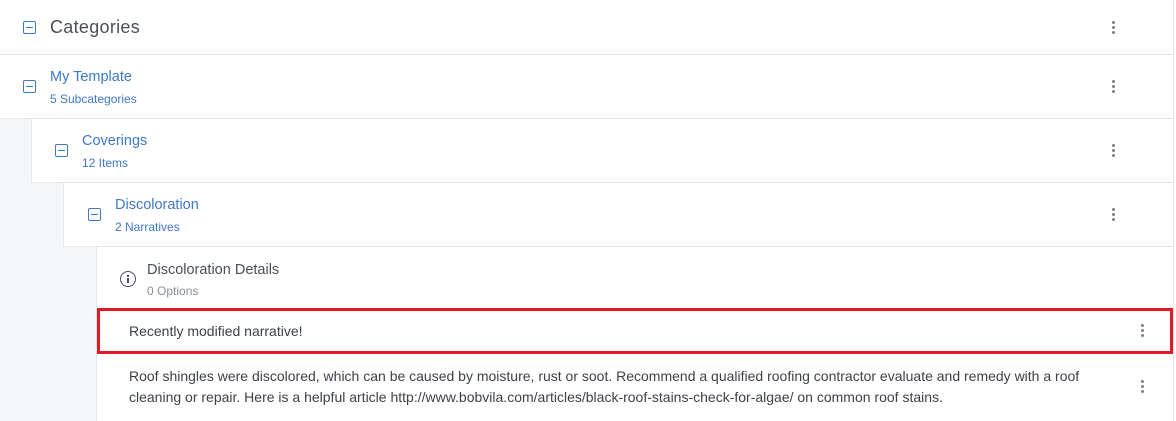  What do you see at coordinates (128, 279) in the screenshot?
I see `info-circle-icon` at bounding box center [128, 279].